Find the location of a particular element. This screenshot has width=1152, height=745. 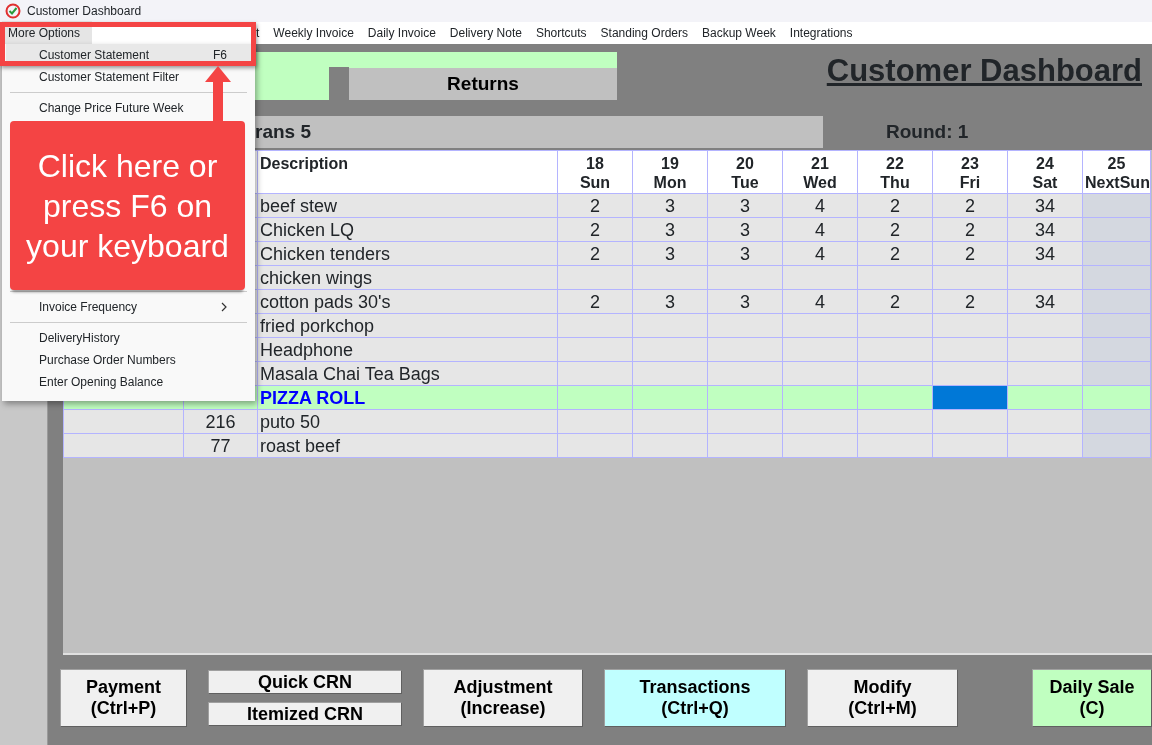

action-button: Quick CRN is located at coordinates (305, 682).